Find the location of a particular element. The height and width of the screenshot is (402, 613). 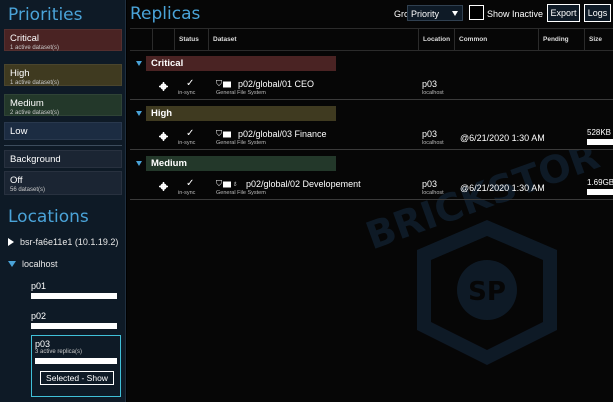

location-localhost: localhost is located at coordinates (33, 264).